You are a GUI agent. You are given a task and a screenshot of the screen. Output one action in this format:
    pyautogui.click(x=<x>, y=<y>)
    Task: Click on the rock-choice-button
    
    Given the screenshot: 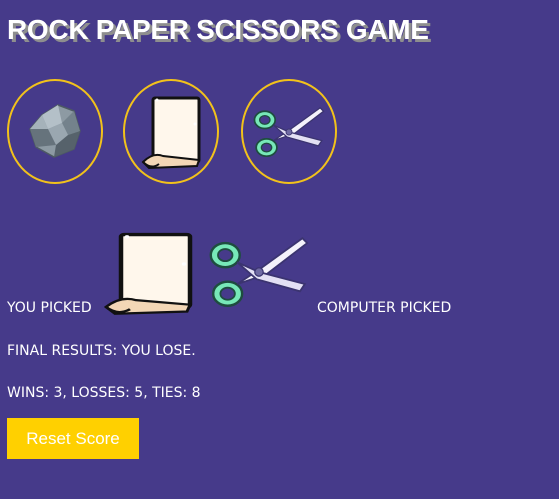 What is the action you would take?
    pyautogui.click(x=55, y=131)
    